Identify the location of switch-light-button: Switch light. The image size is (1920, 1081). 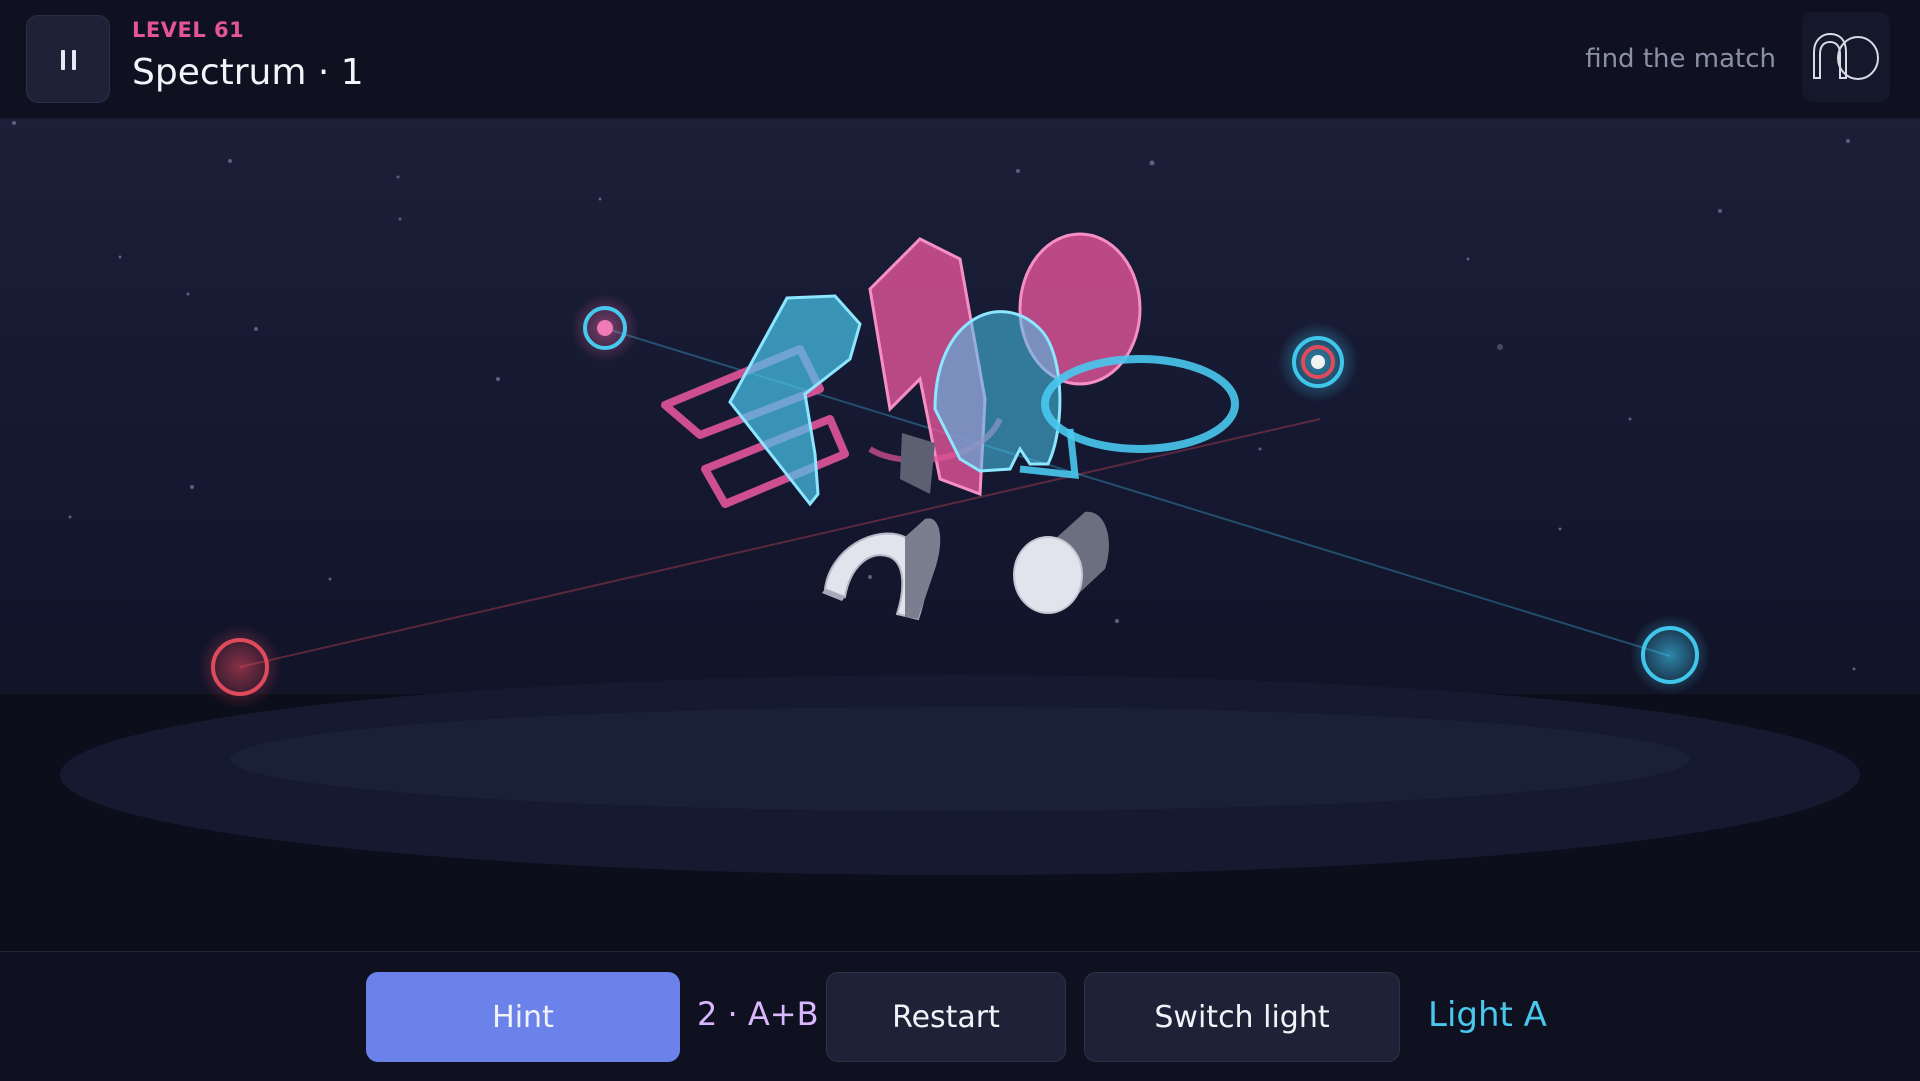
(1242, 1017).